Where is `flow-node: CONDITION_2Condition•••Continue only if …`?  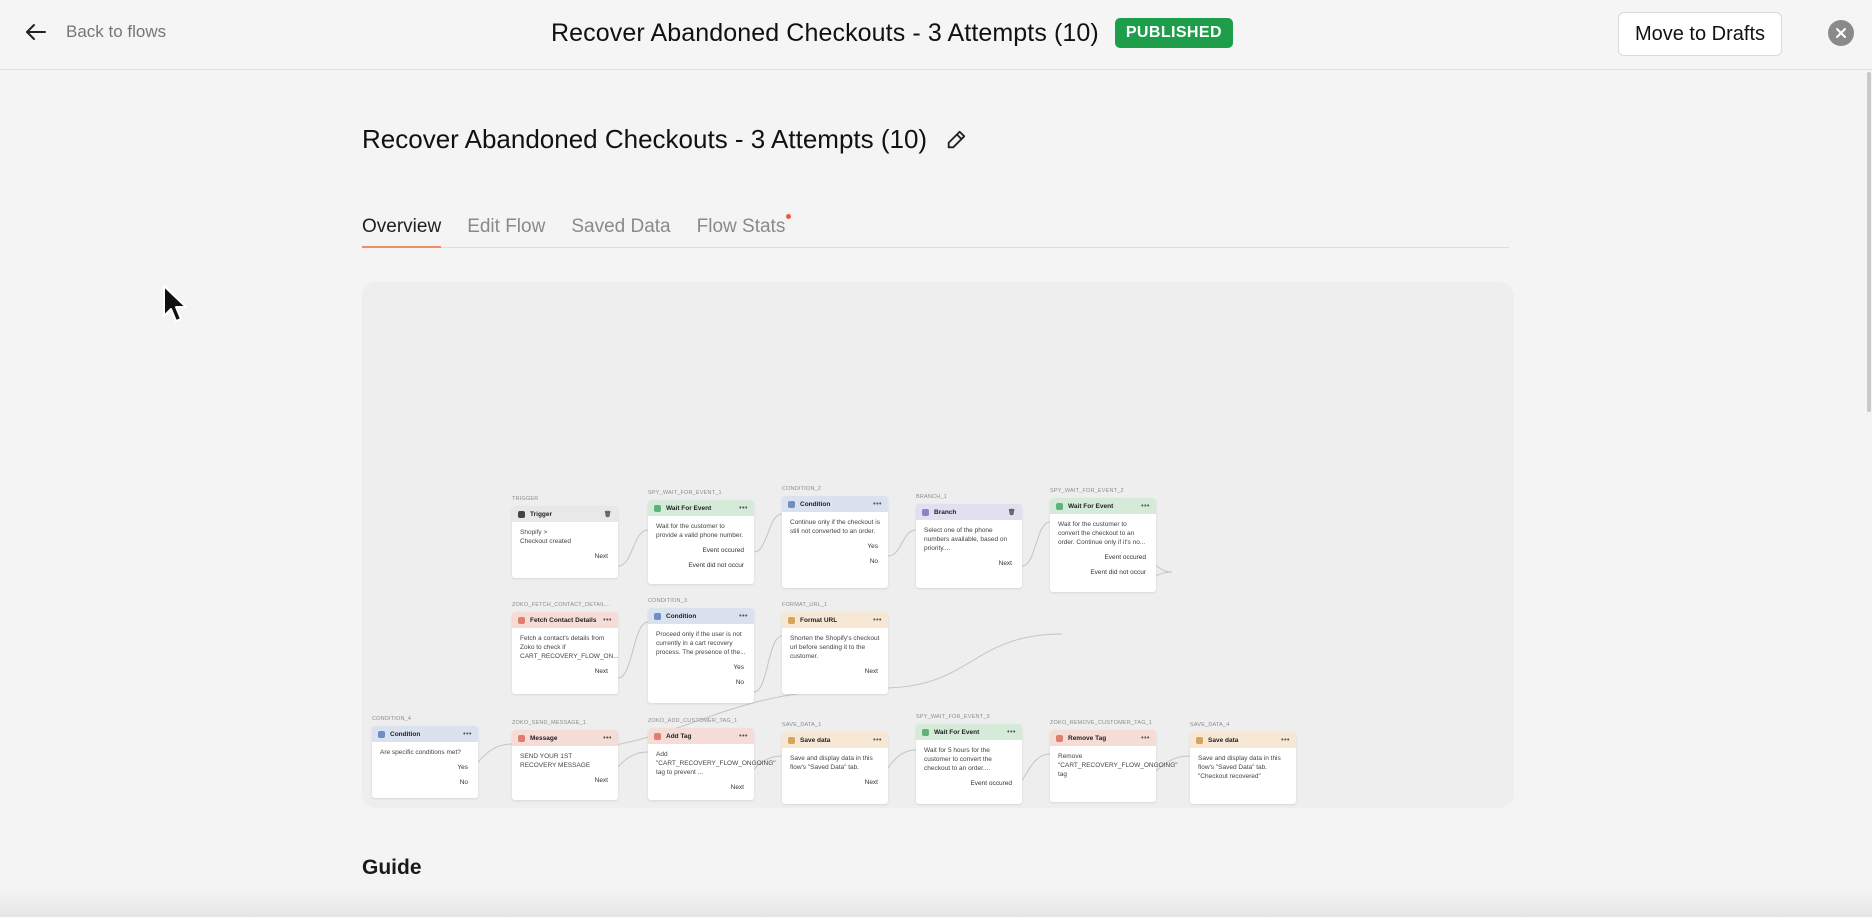
flow-node: CONDITION_2Condition•••Continue only if … is located at coordinates (835, 542).